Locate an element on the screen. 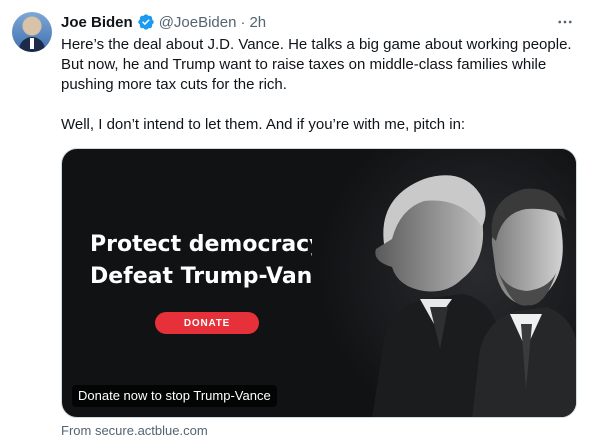 This screenshot has width=590, height=448. tweet-header: Joe Biden @JoeBiden · 2h is located at coordinates (163, 22).